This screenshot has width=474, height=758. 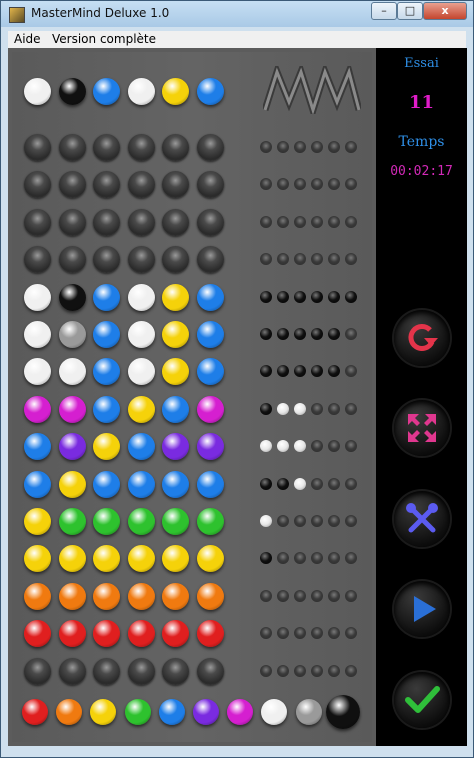 I want to click on minimize-button: –, so click(x=384, y=11).